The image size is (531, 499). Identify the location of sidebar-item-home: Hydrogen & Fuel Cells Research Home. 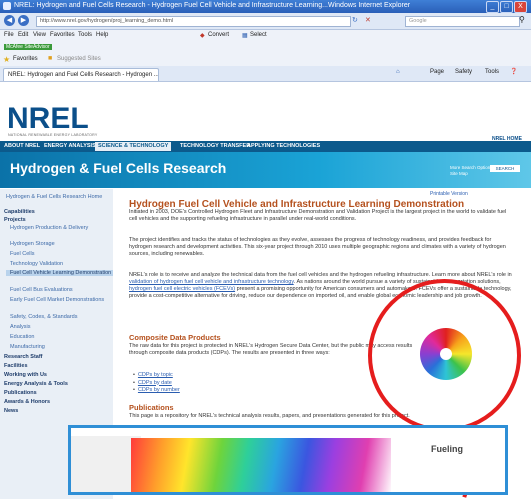
(54, 197).